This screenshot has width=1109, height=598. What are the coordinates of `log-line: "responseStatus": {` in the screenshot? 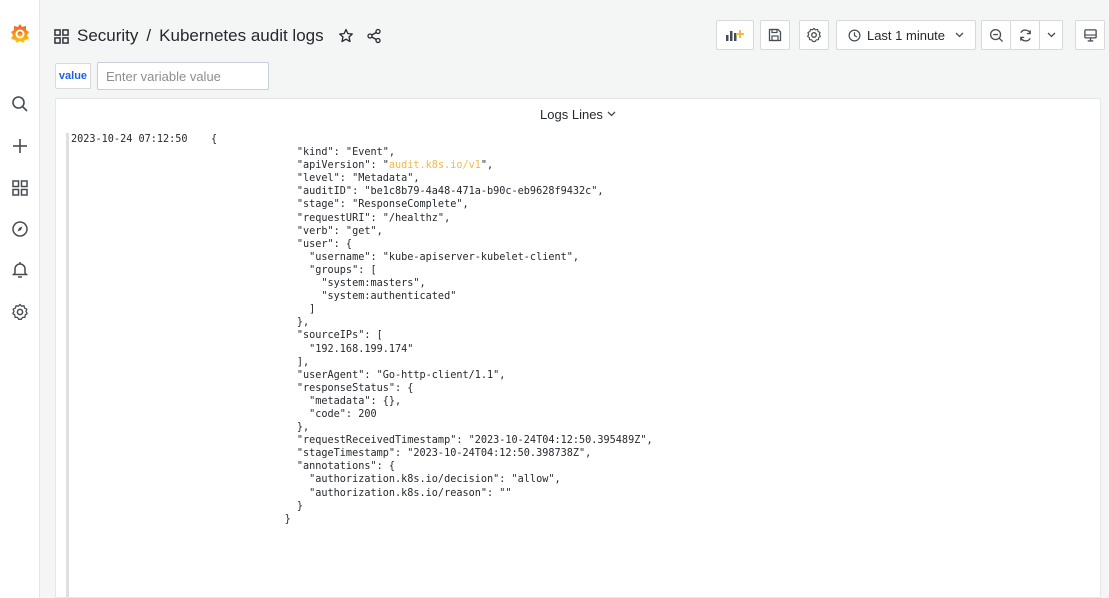 It's located at (580, 388).